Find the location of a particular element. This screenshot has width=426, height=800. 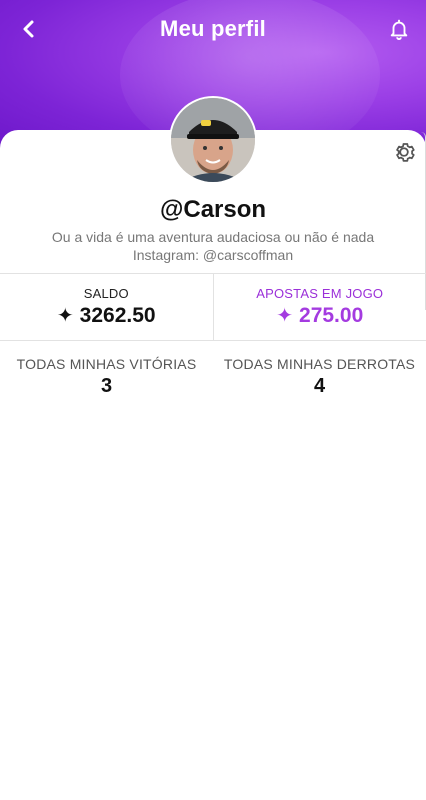

saldo-value-row: ✦ 3262.50 is located at coordinates (106, 316).